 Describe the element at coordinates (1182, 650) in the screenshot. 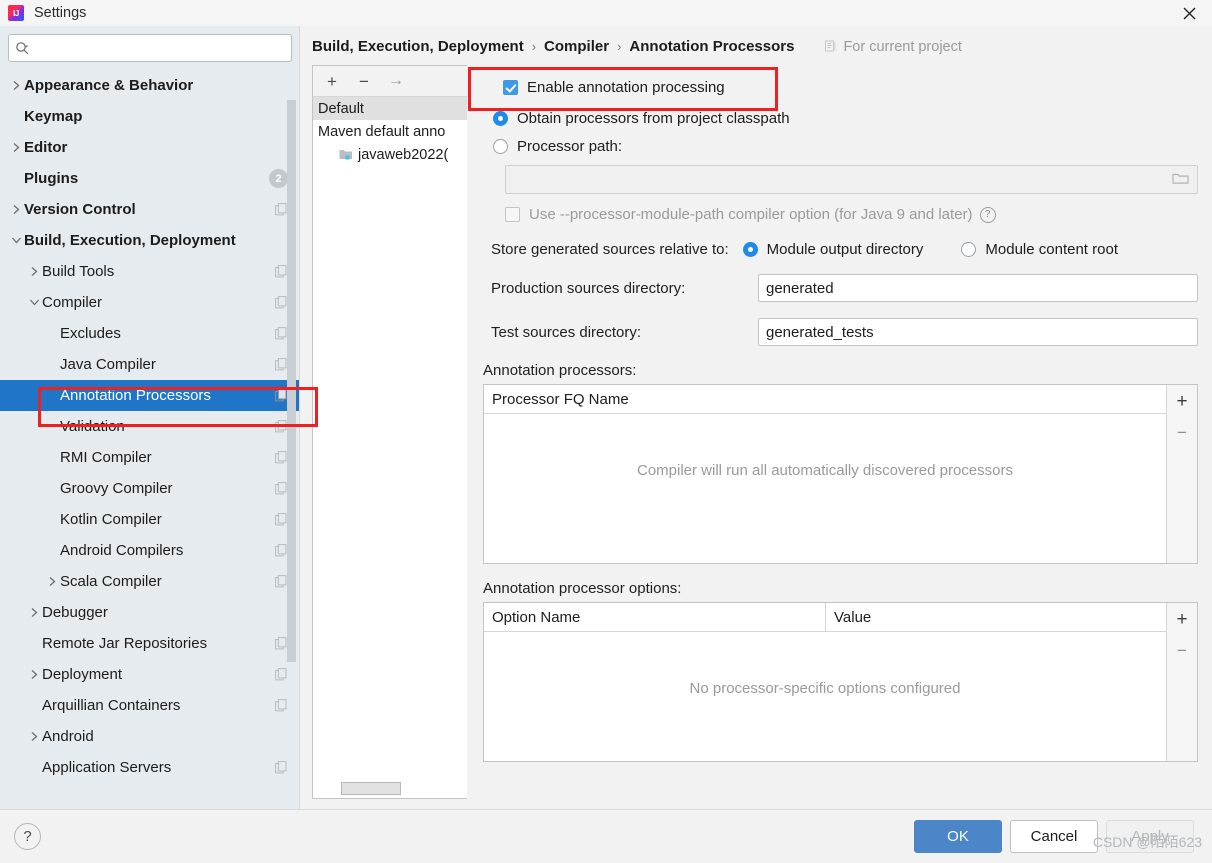

I see `remove-option-button: −` at that location.